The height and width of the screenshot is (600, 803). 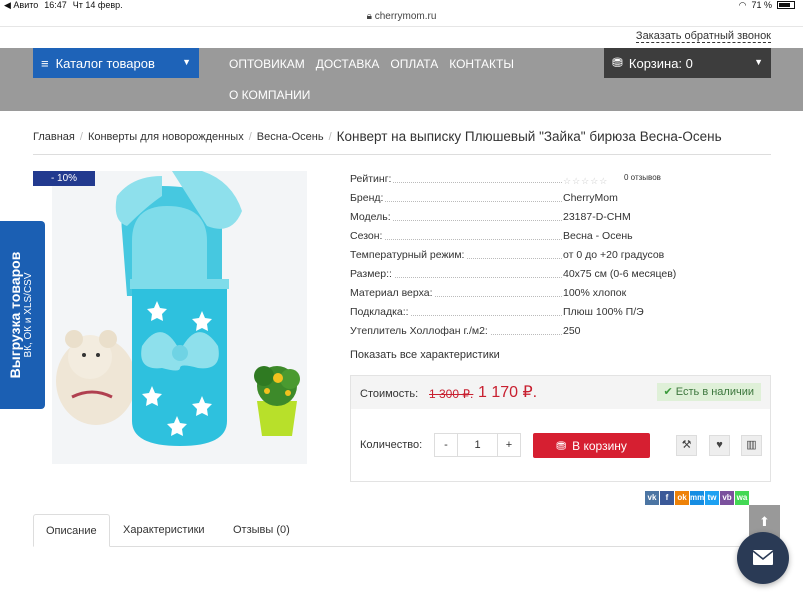 I want to click on breadcrumb-home: Главная, so click(x=54, y=137).